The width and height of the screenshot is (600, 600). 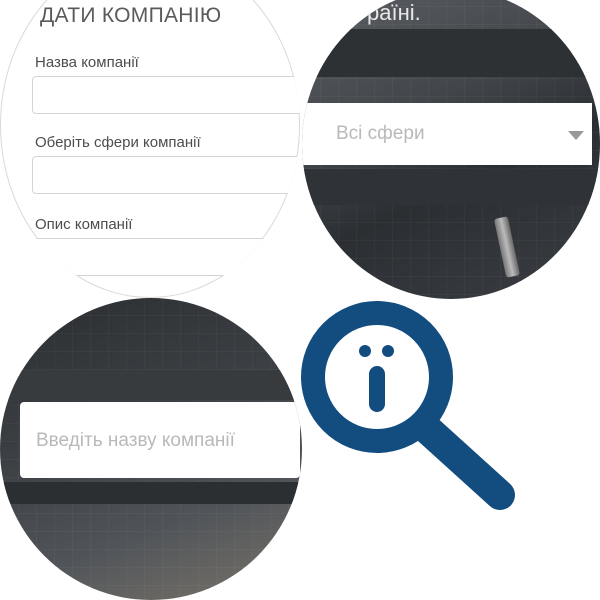 What do you see at coordinates (166, 257) in the screenshot?
I see `company-description-input` at bounding box center [166, 257].